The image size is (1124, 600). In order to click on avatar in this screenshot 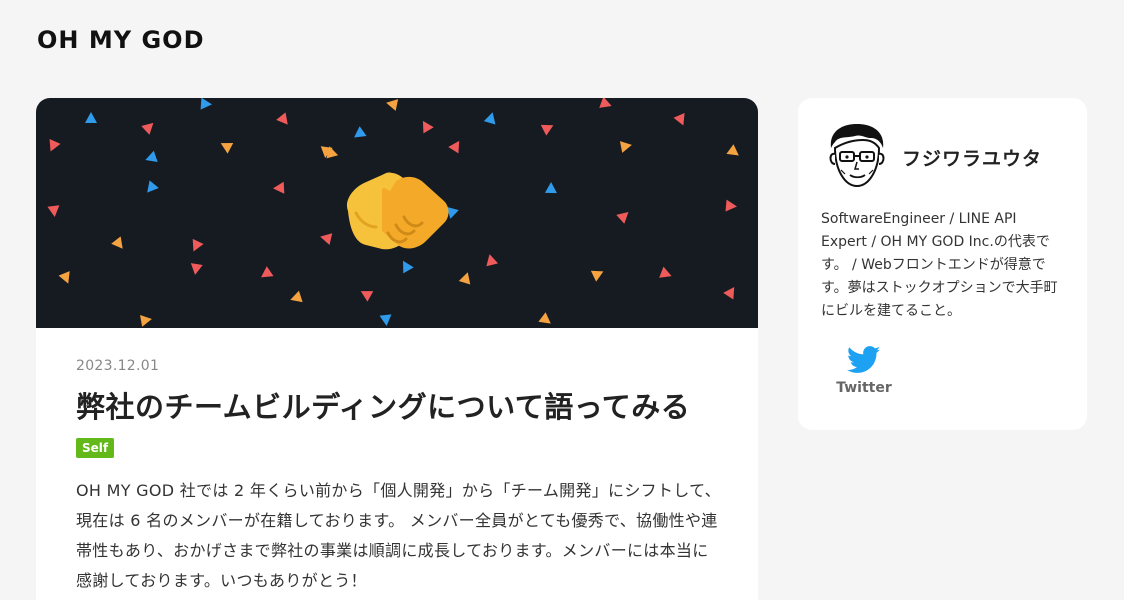, I will do `click(857, 156)`.